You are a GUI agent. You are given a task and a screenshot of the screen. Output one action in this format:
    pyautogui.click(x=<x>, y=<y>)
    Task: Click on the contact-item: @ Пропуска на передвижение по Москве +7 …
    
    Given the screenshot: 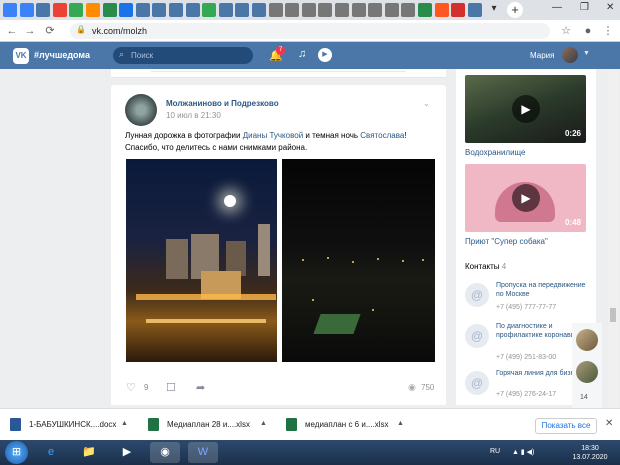 What is the action you would take?
    pyautogui.click(x=527, y=303)
    